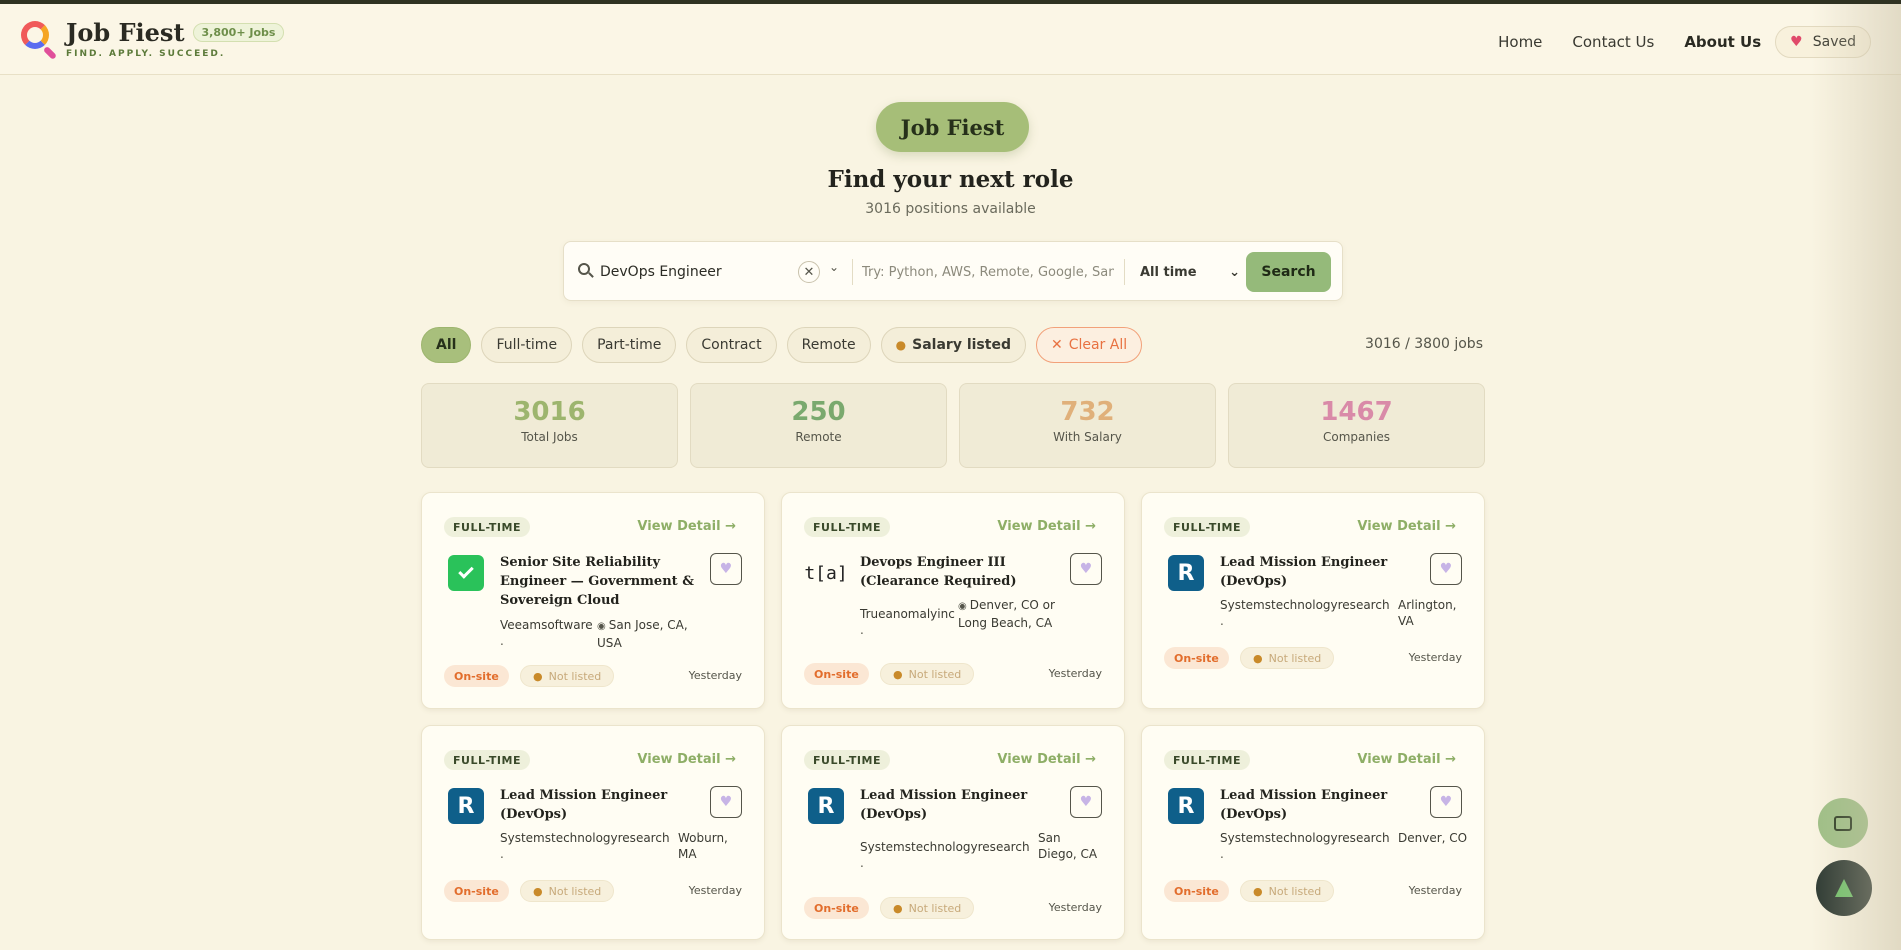  Describe the element at coordinates (527, 345) in the screenshot. I see `filter-full-time: Full-time` at that location.